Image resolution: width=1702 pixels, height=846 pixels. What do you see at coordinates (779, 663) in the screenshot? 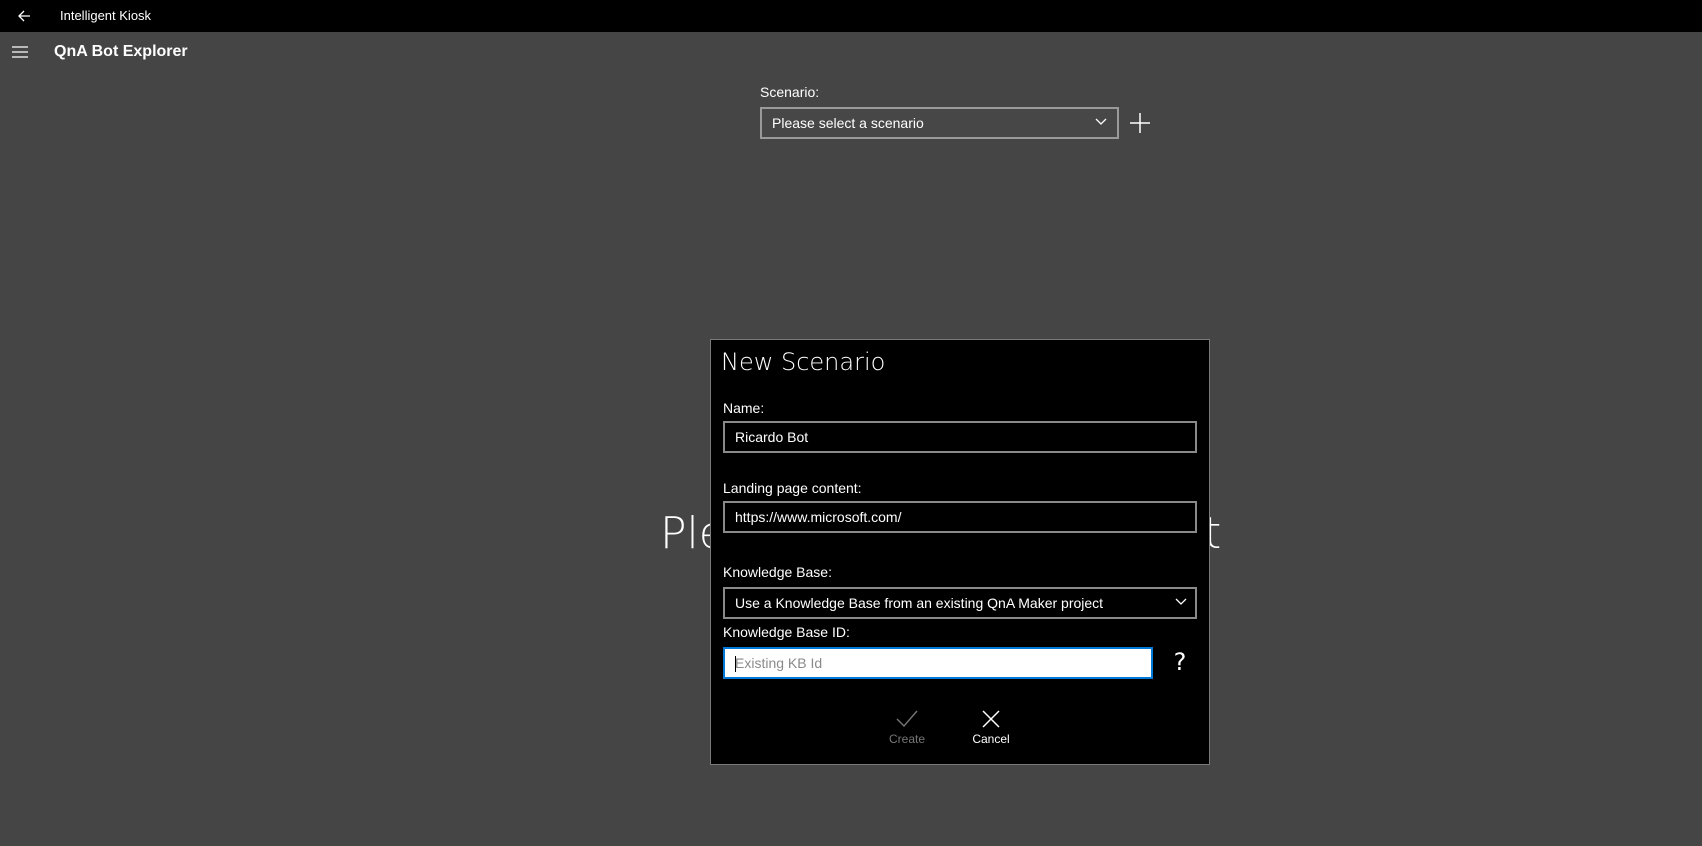
I see `knowledge-base-id-placeholder: Existing KB Id` at bounding box center [779, 663].